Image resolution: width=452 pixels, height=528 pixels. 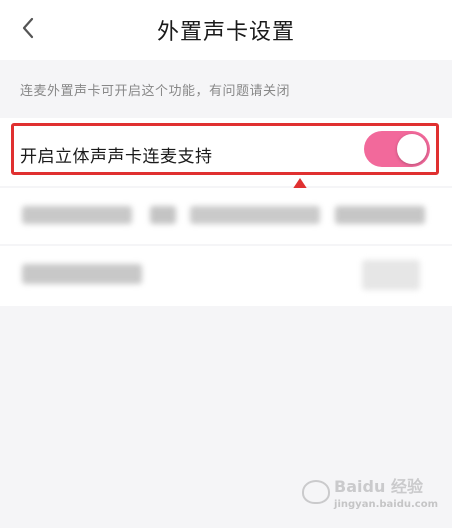 What do you see at coordinates (386, 504) in the screenshot?
I see `watermark-url: jingyan.baidu.com` at bounding box center [386, 504].